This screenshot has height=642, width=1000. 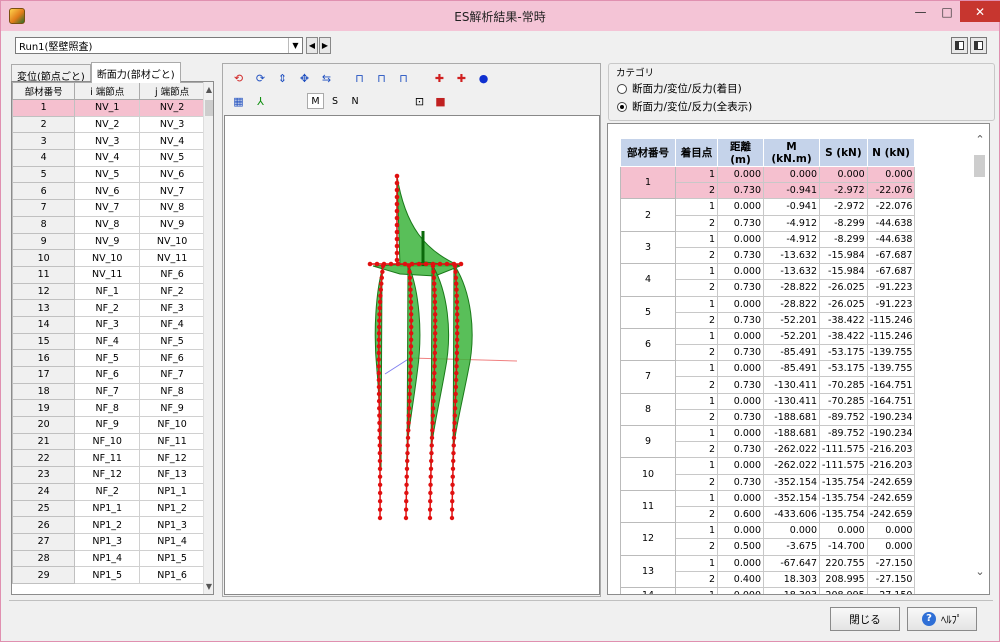 What do you see at coordinates (108, 241) in the screenshot?
I see `table-row: 9 NV_9 NV_10` at bounding box center [108, 241].